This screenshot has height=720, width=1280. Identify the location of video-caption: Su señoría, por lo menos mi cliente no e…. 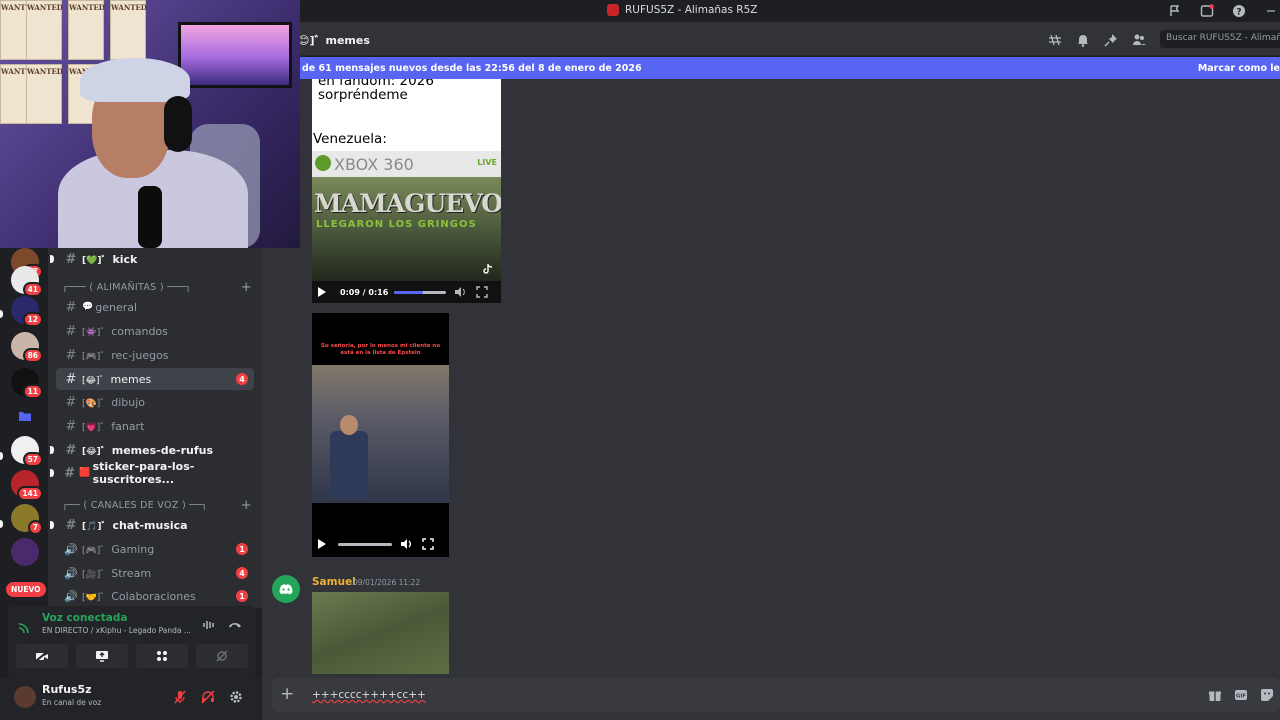
(380, 350).